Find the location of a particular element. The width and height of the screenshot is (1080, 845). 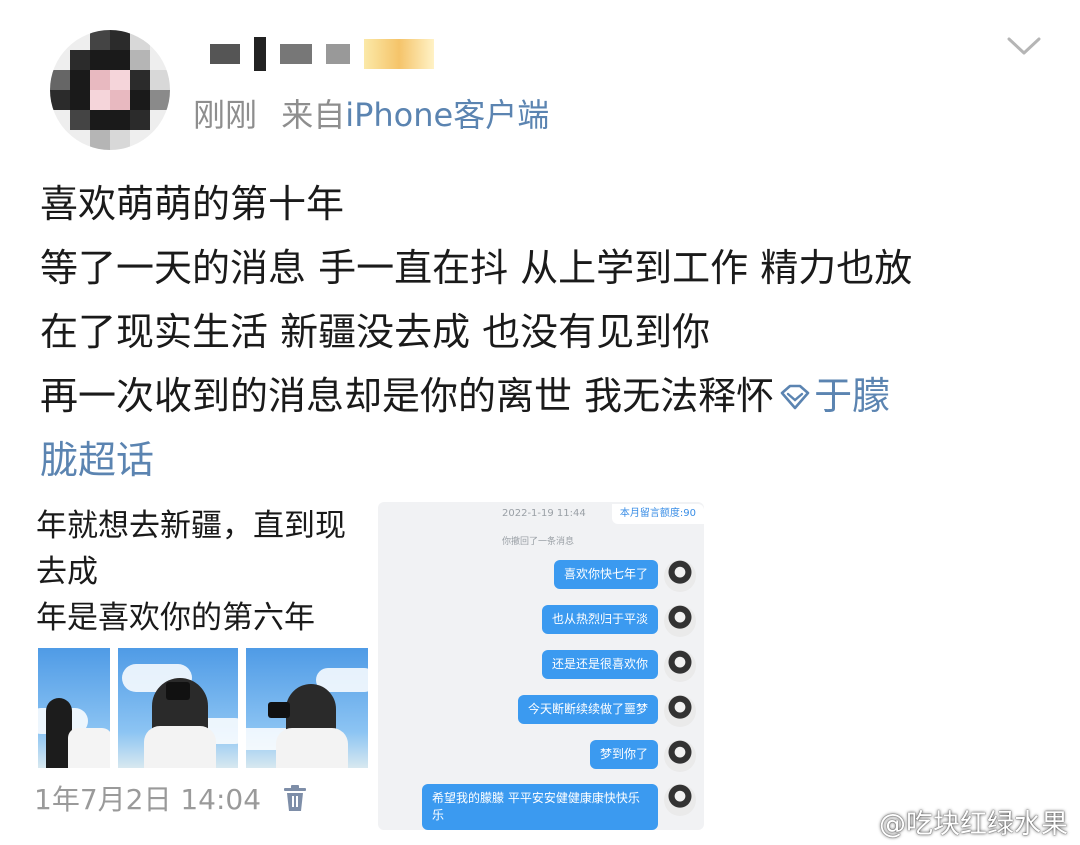

chat-message: 梦到你了 is located at coordinates (642, 756).